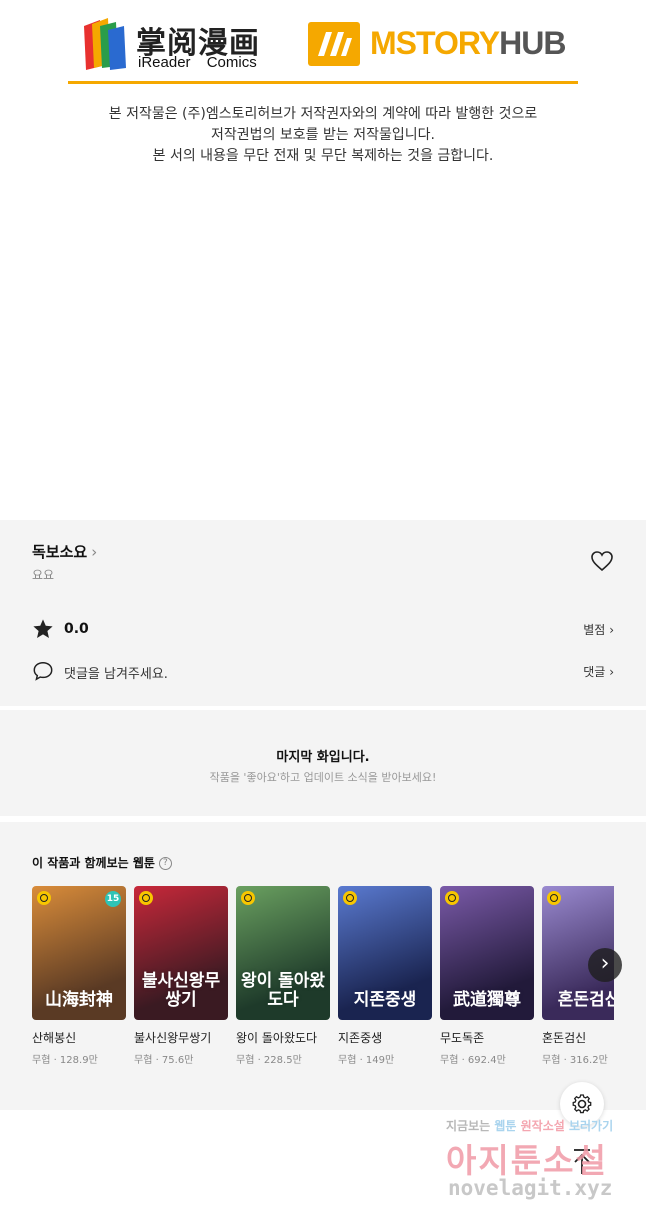 This screenshot has height=1227, width=646. Describe the element at coordinates (105, 44) in the screenshot. I see `ireader-book-icon` at that location.